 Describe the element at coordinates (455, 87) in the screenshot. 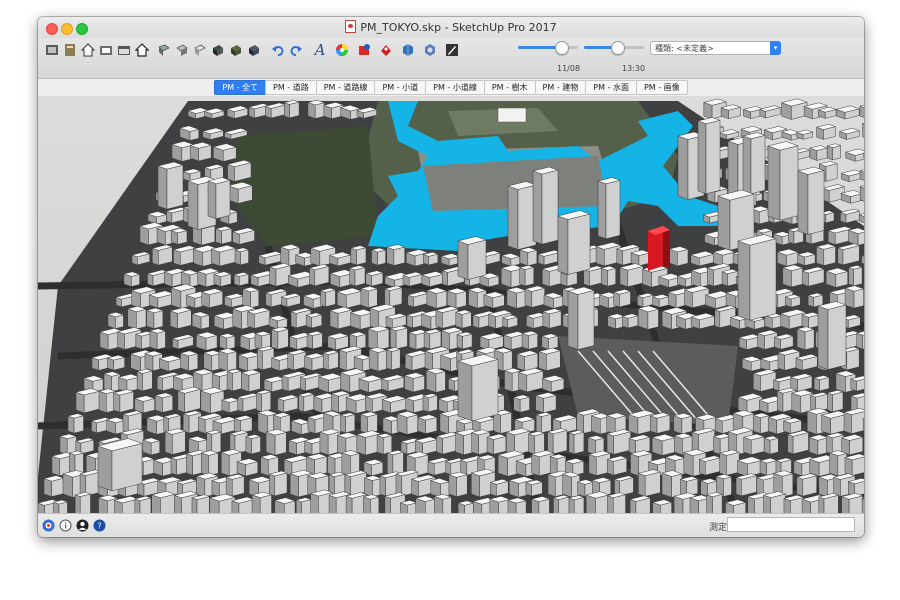

I see `tab-path-lines: PM - 小道線` at that location.